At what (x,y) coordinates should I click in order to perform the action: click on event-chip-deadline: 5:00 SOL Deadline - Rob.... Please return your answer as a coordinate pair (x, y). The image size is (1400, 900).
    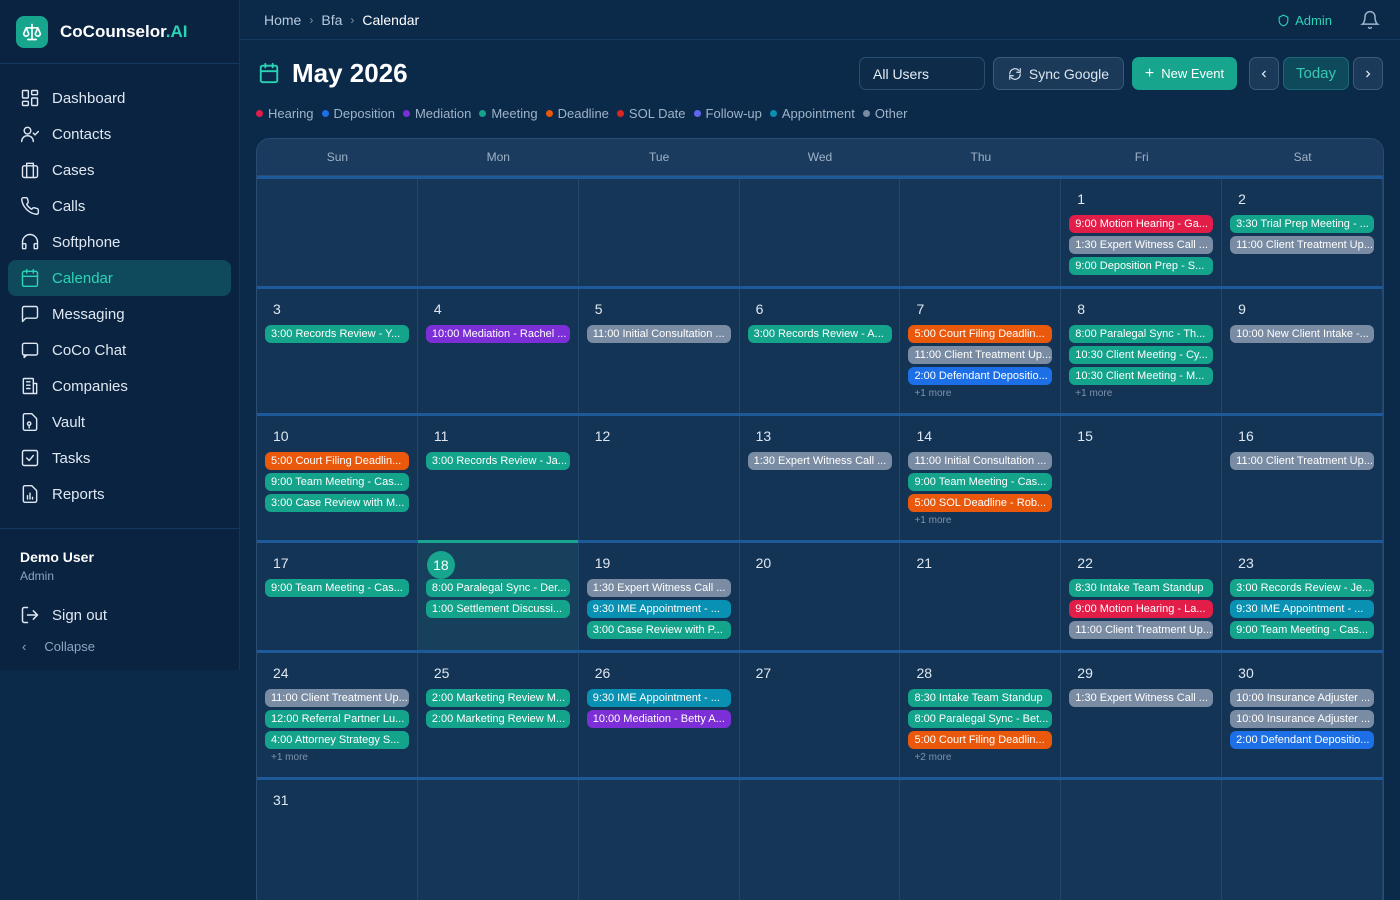
    Looking at the image, I should click on (980, 503).